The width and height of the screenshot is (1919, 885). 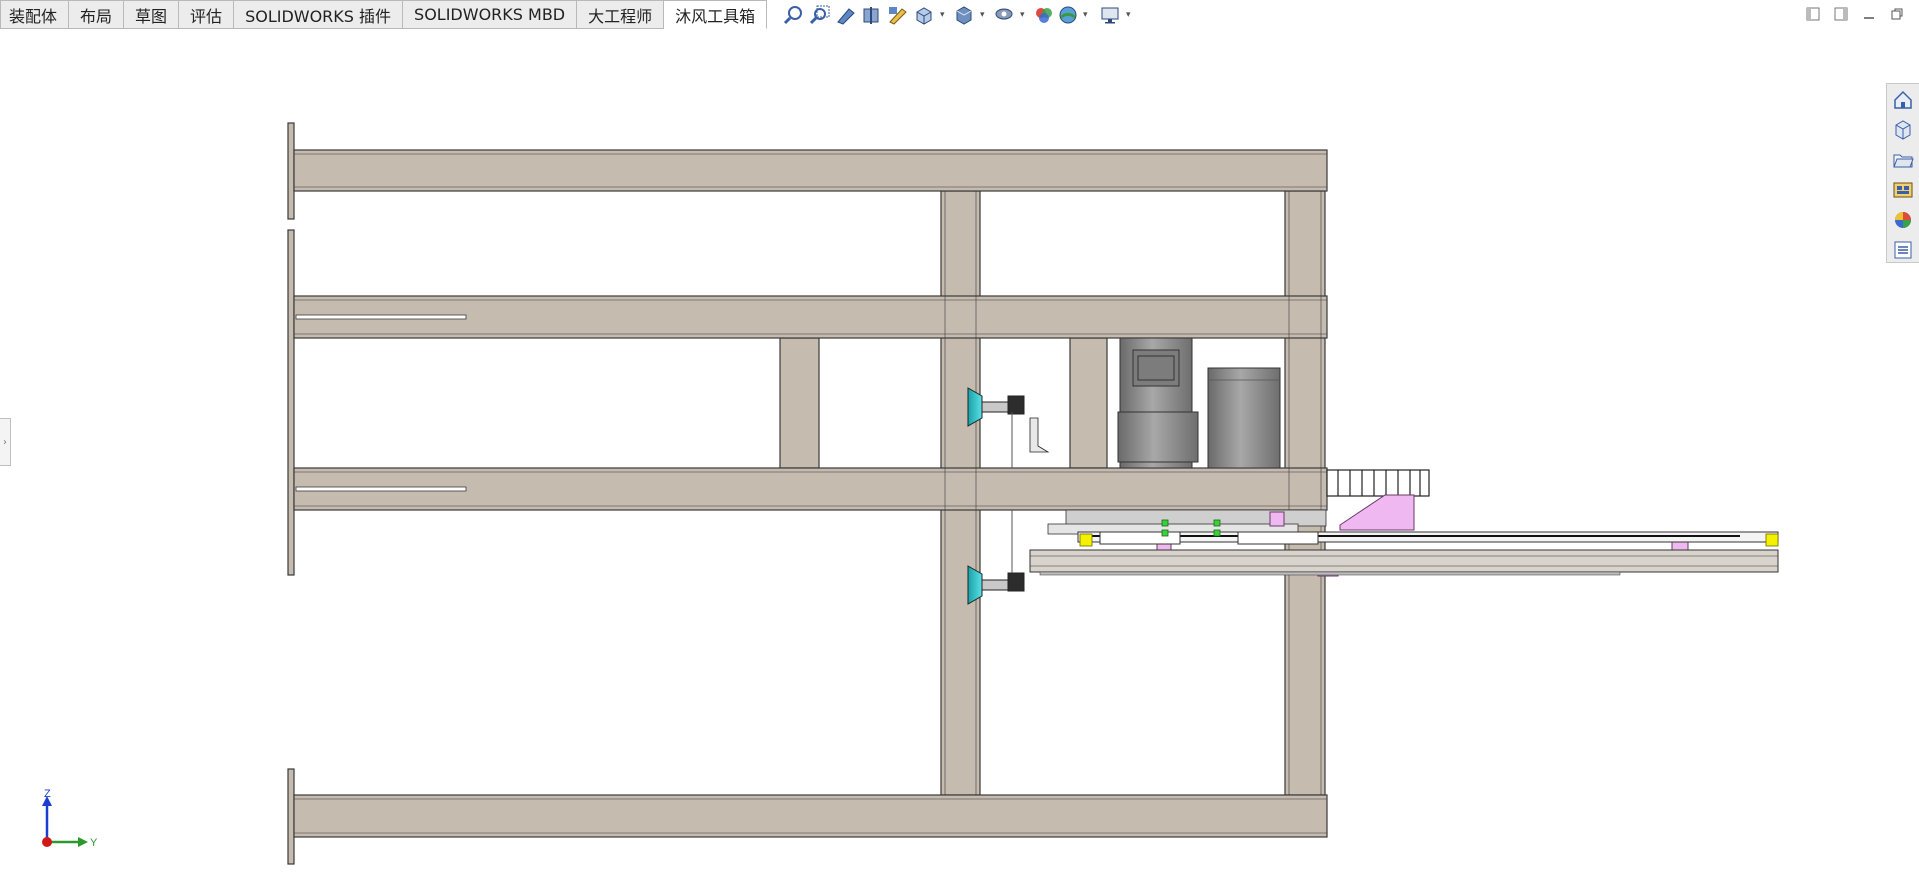 I want to click on tab-evaluate: 评估, so click(x=207, y=14).